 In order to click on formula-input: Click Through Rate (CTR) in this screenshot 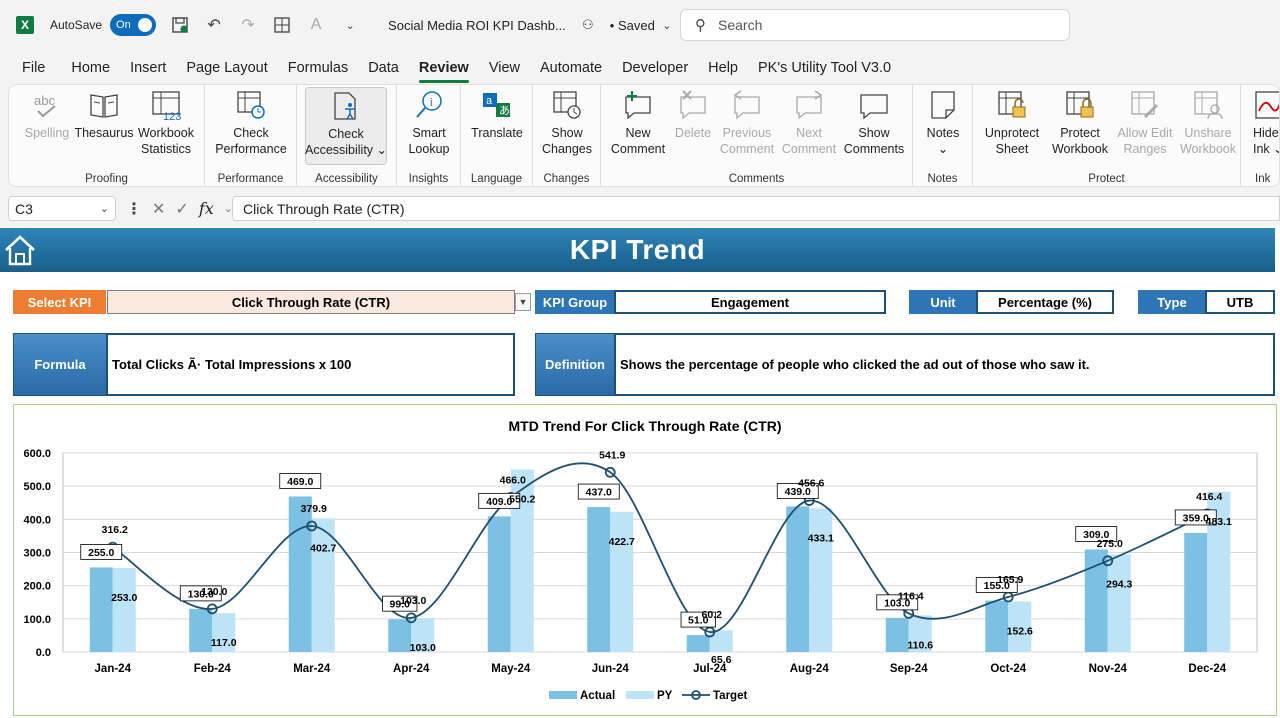, I will do `click(756, 208)`.